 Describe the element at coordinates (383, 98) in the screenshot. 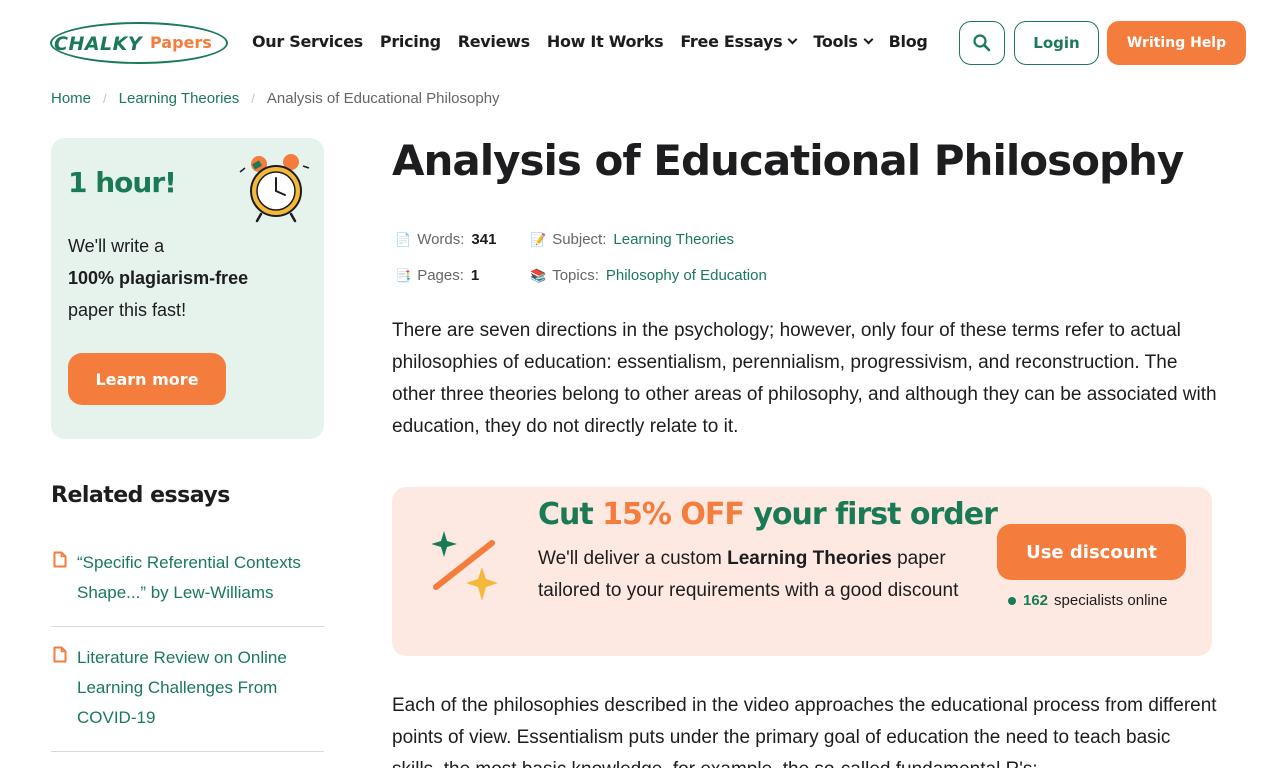

I see `breadcrumb-current: Analysis of Educational Philosophy` at that location.